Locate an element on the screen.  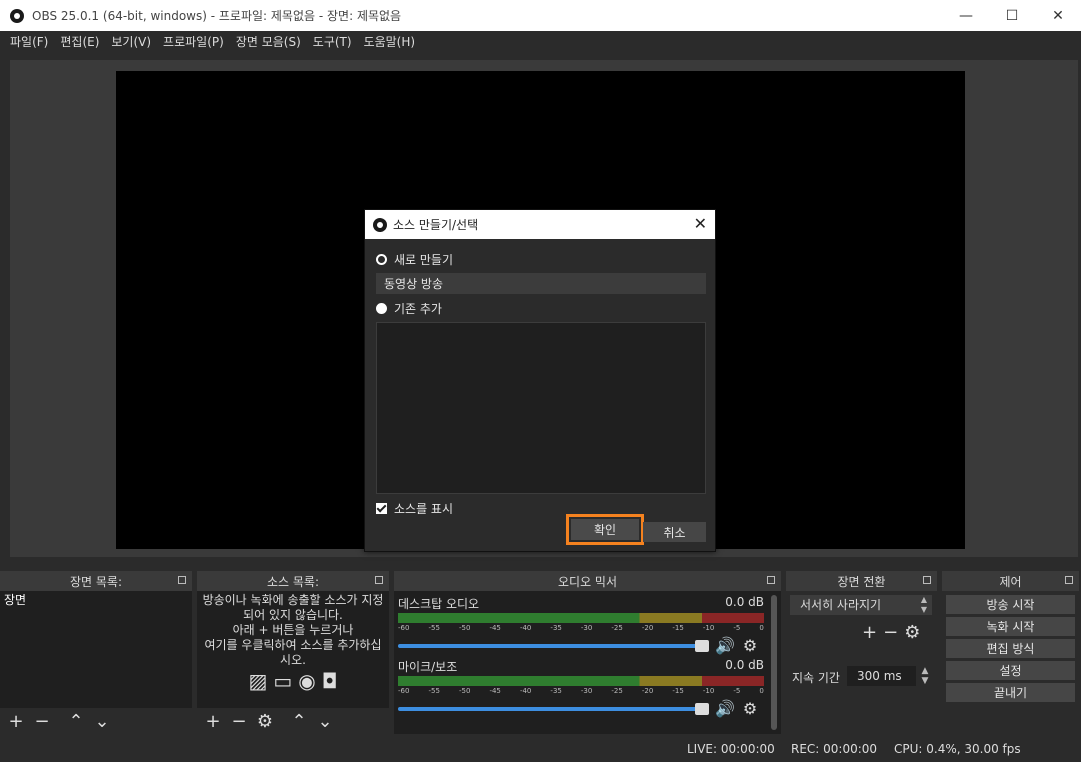
menu-view: 보기(V) is located at coordinates (131, 42).